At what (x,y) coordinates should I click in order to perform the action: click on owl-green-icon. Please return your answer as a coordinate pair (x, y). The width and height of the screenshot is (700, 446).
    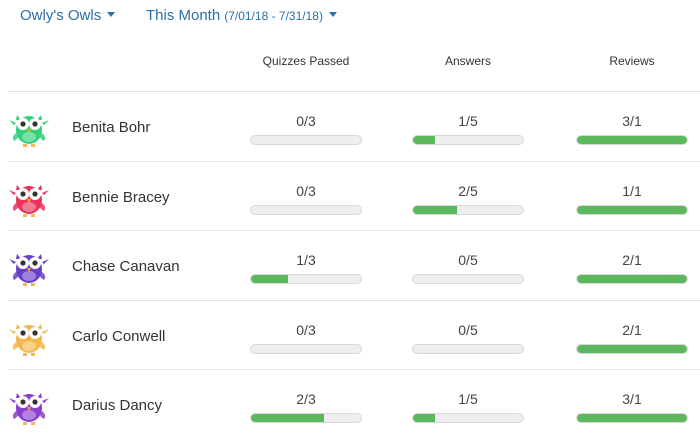
    Looking at the image, I should click on (29, 127).